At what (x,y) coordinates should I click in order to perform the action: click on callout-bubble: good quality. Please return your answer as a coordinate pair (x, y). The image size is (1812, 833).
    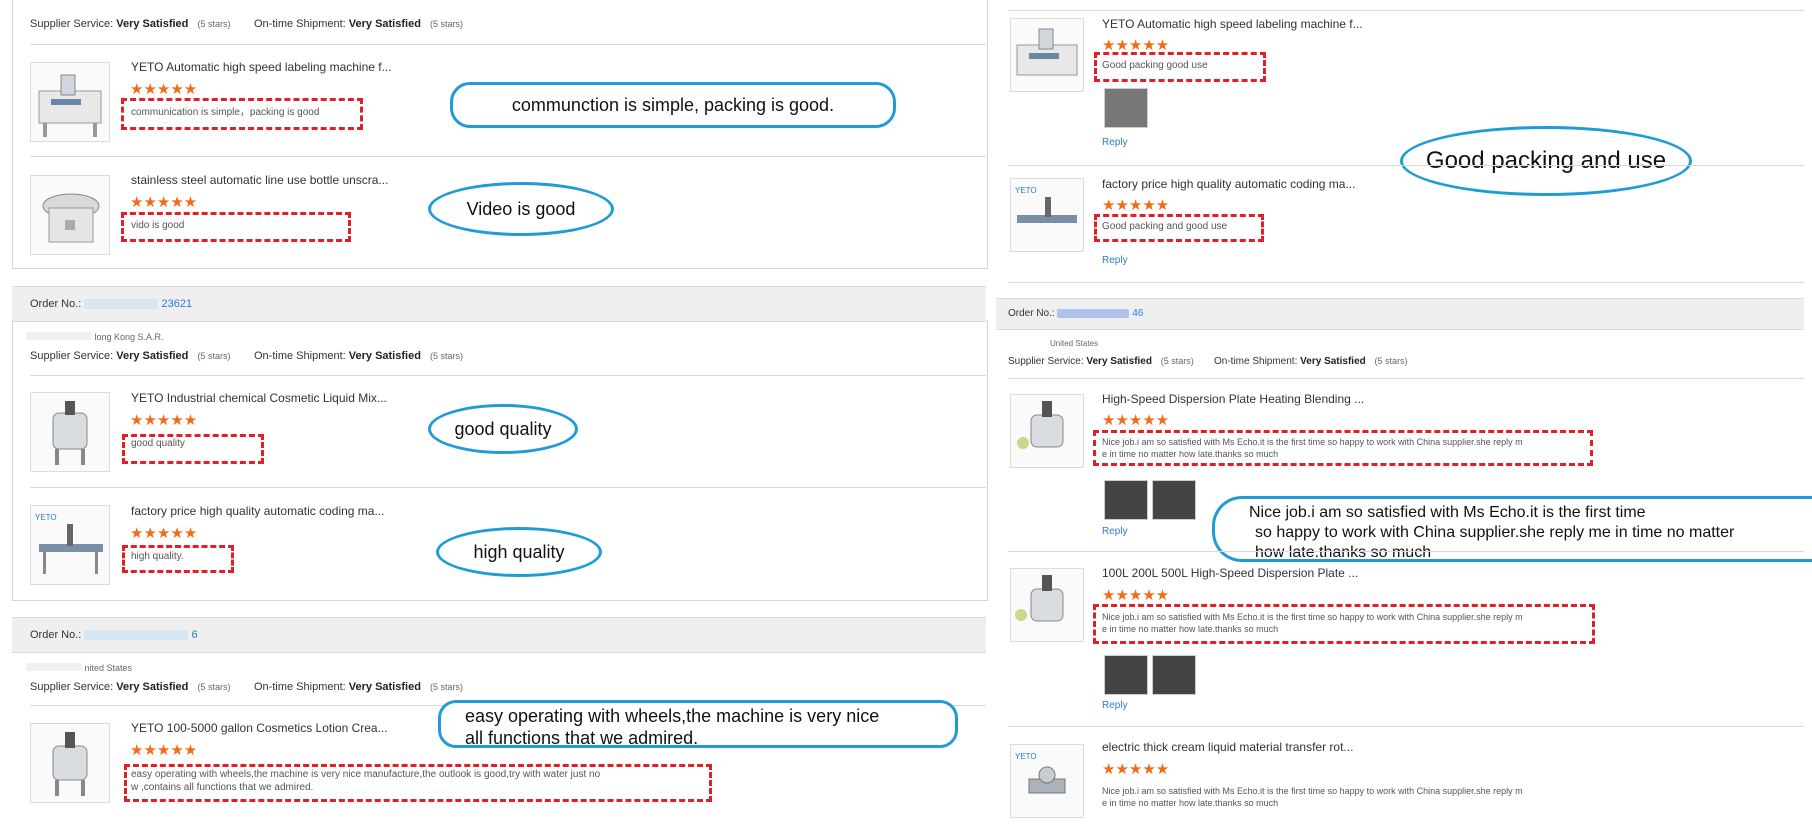
    Looking at the image, I should click on (503, 429).